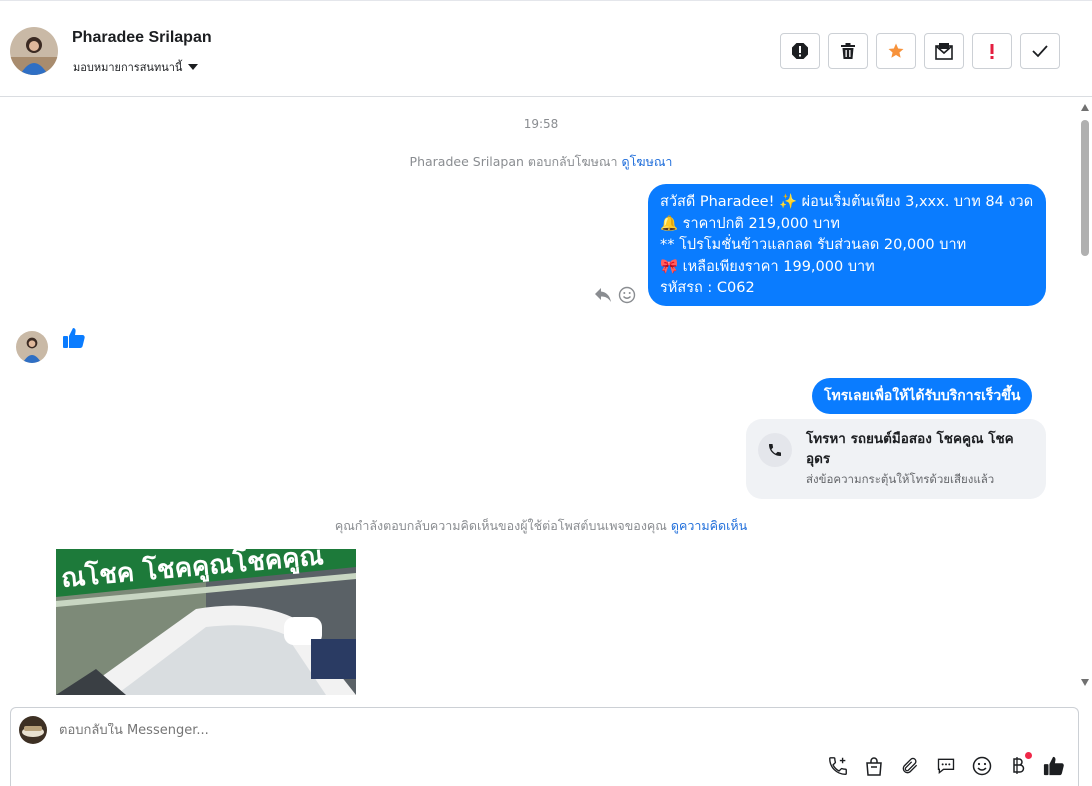 This screenshot has height=786, width=1092. What do you see at coordinates (627, 295) in the screenshot?
I see `react-emoji-icon` at bounding box center [627, 295].